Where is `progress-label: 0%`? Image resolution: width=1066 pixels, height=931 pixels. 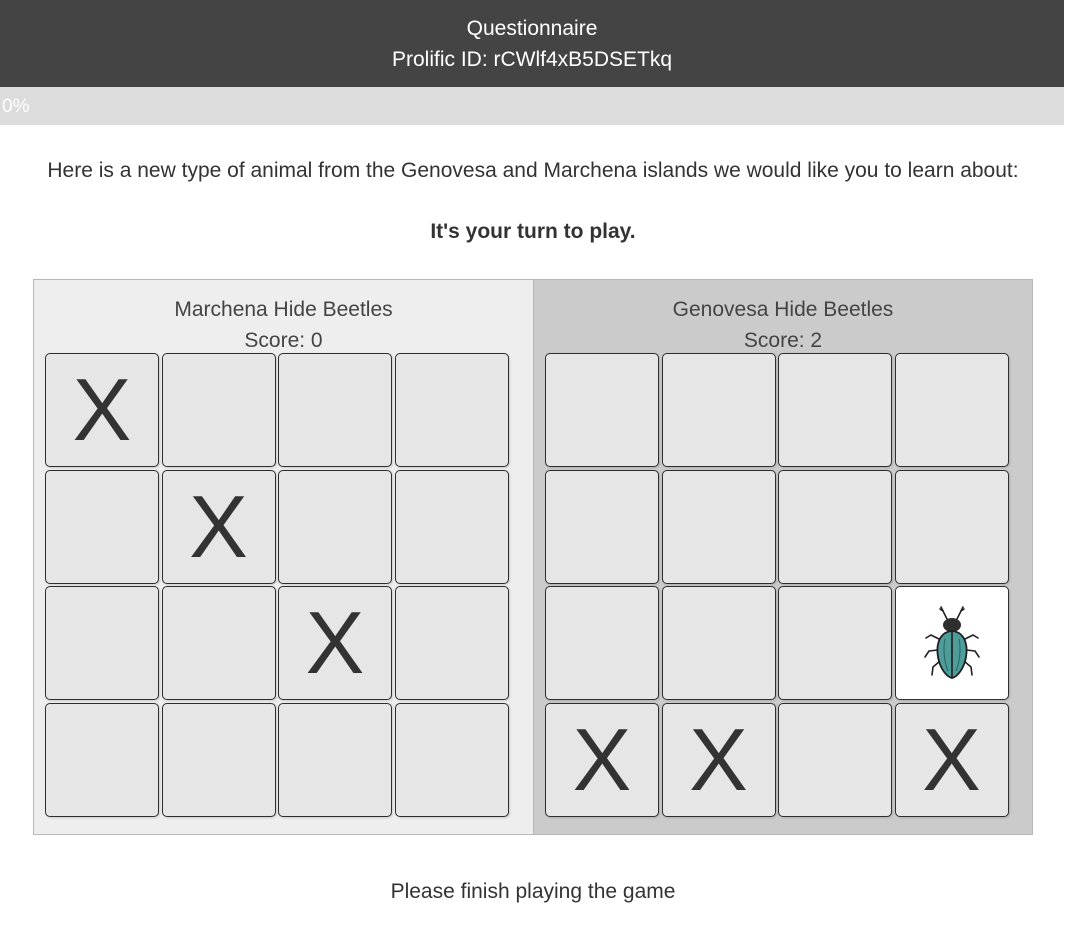 progress-label: 0% is located at coordinates (16, 106).